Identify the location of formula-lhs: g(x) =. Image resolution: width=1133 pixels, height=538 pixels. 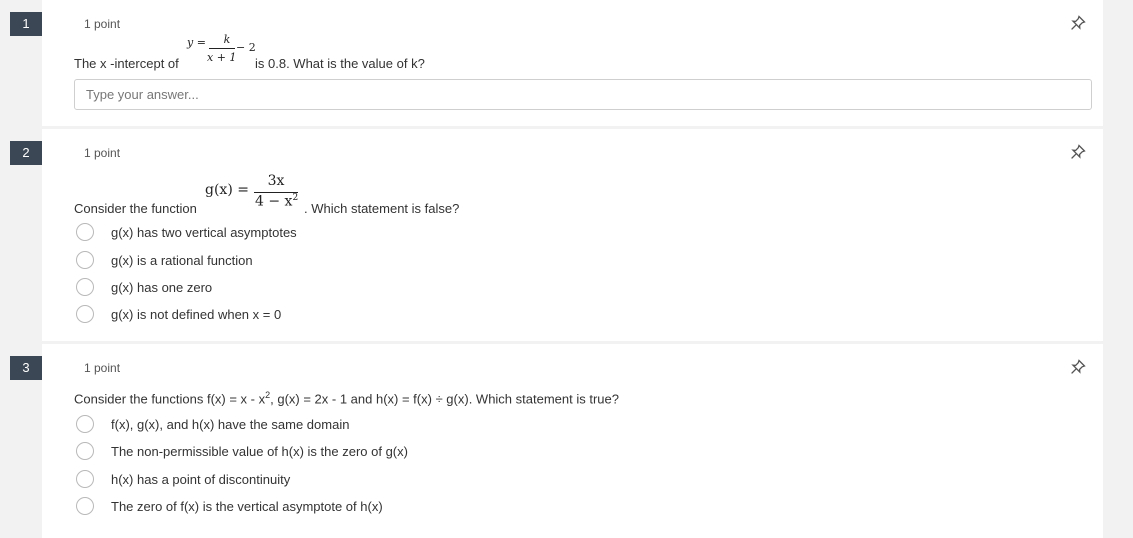
(227, 190).